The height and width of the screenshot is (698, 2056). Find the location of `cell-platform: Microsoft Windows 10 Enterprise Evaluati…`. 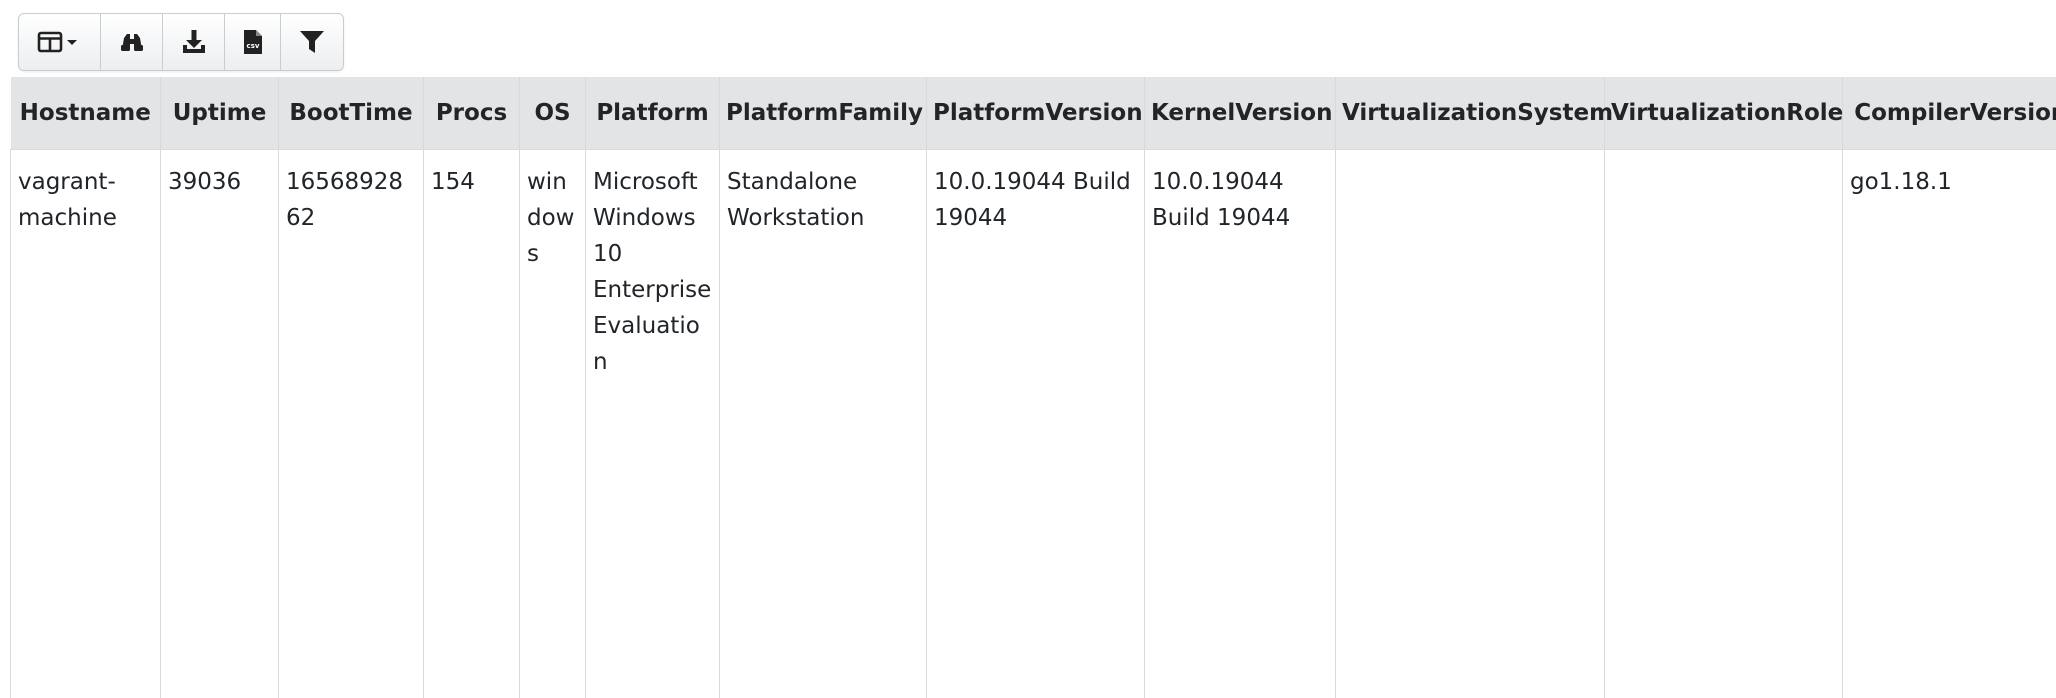

cell-platform: Microsoft Windows 10 Enterprise Evaluati… is located at coordinates (652, 423).